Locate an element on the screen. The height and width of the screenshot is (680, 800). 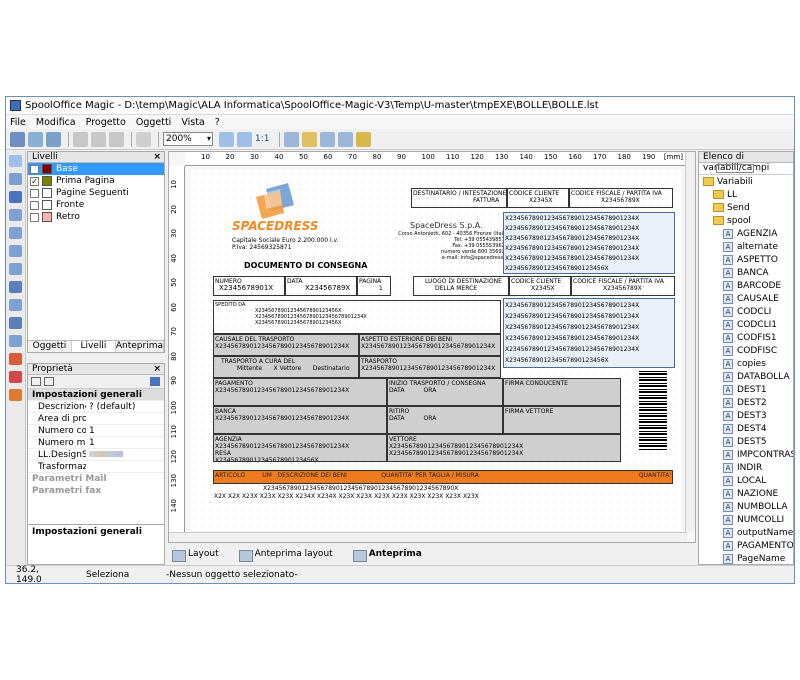
fiscal-code-box: CODICE FISCALE / PARTITA IVA X23456789X is located at coordinates (621, 198).